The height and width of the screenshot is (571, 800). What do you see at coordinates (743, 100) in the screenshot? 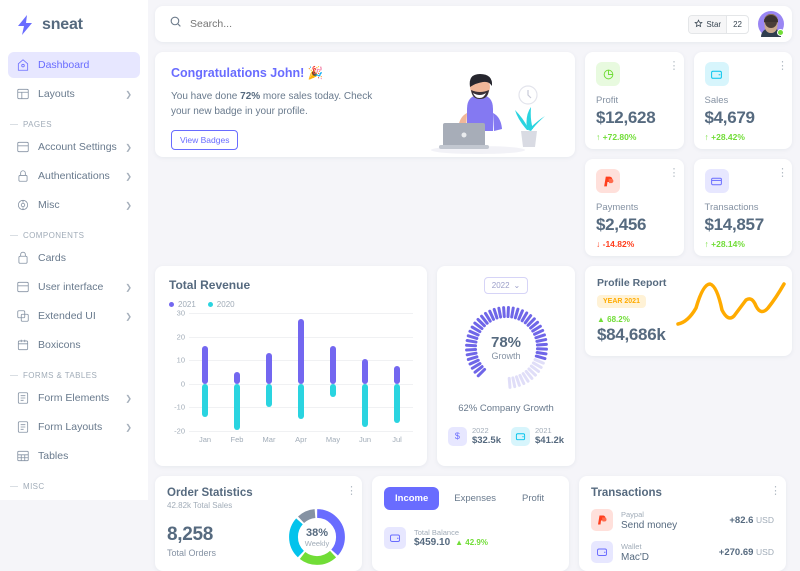
I see `stat-card-sales: ⋮ Sales $4,679 ↑ +28.42%` at bounding box center [743, 100].